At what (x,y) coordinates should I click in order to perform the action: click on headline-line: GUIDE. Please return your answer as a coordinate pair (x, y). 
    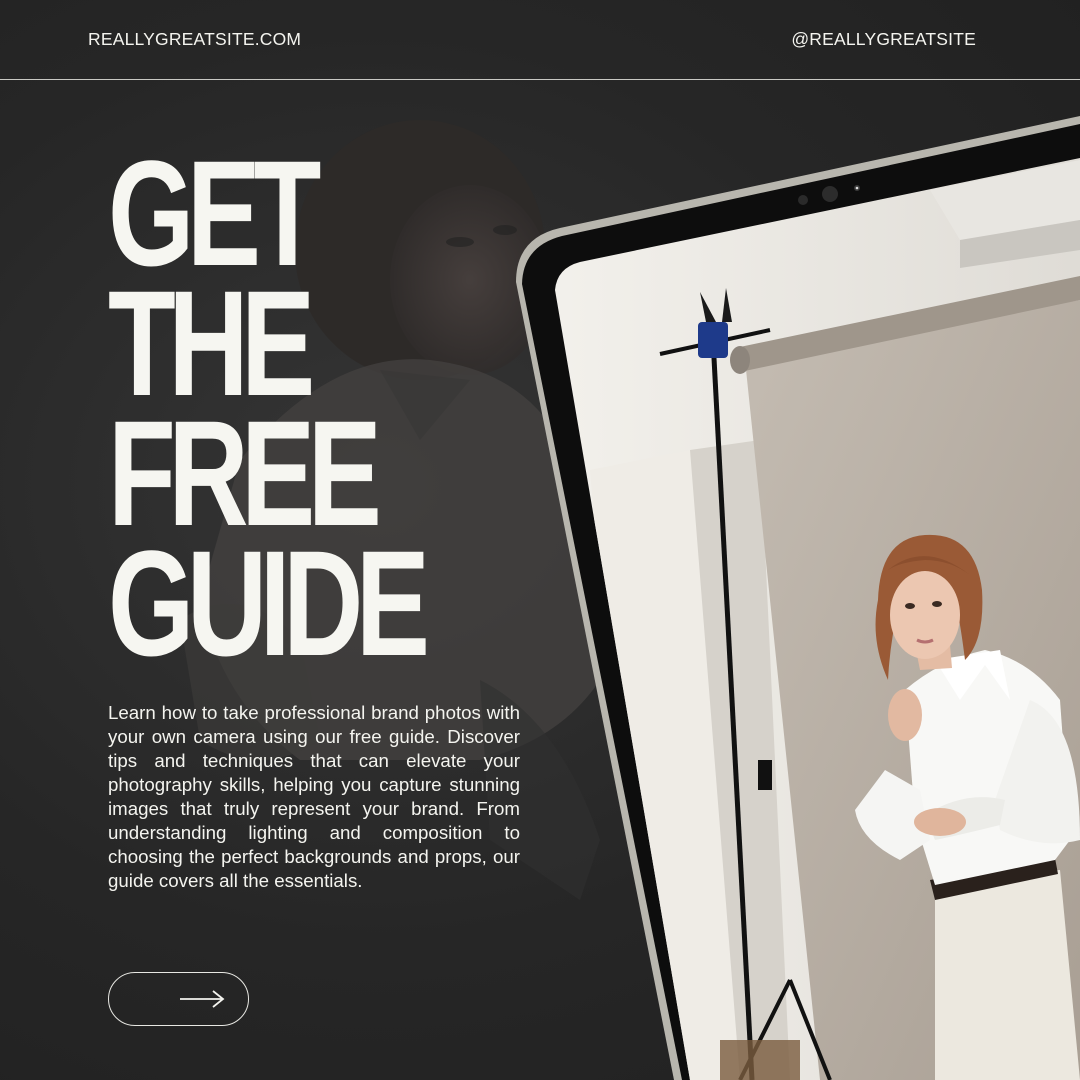
    Looking at the image, I should click on (269, 603).